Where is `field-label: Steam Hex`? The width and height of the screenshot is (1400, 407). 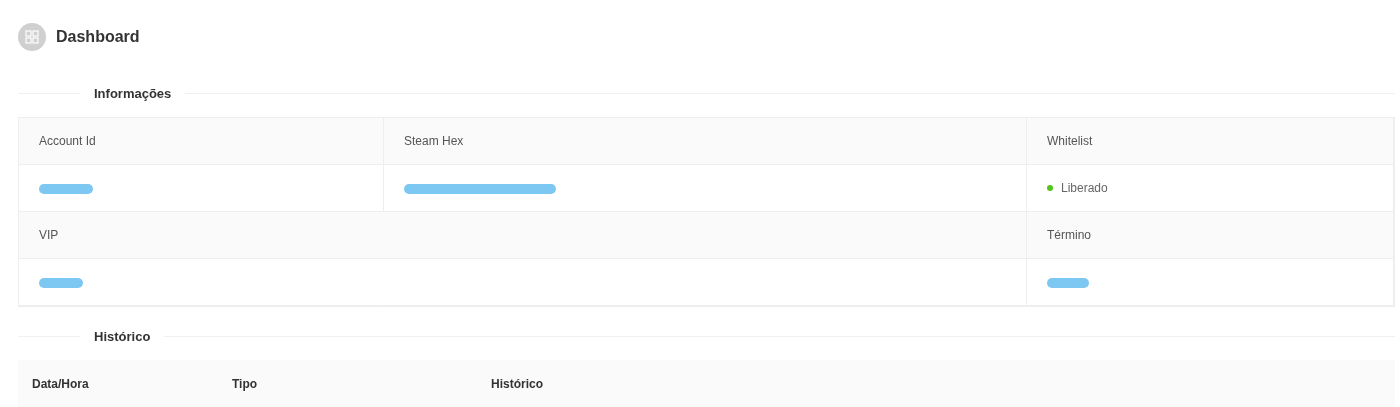 field-label: Steam Hex is located at coordinates (434, 141).